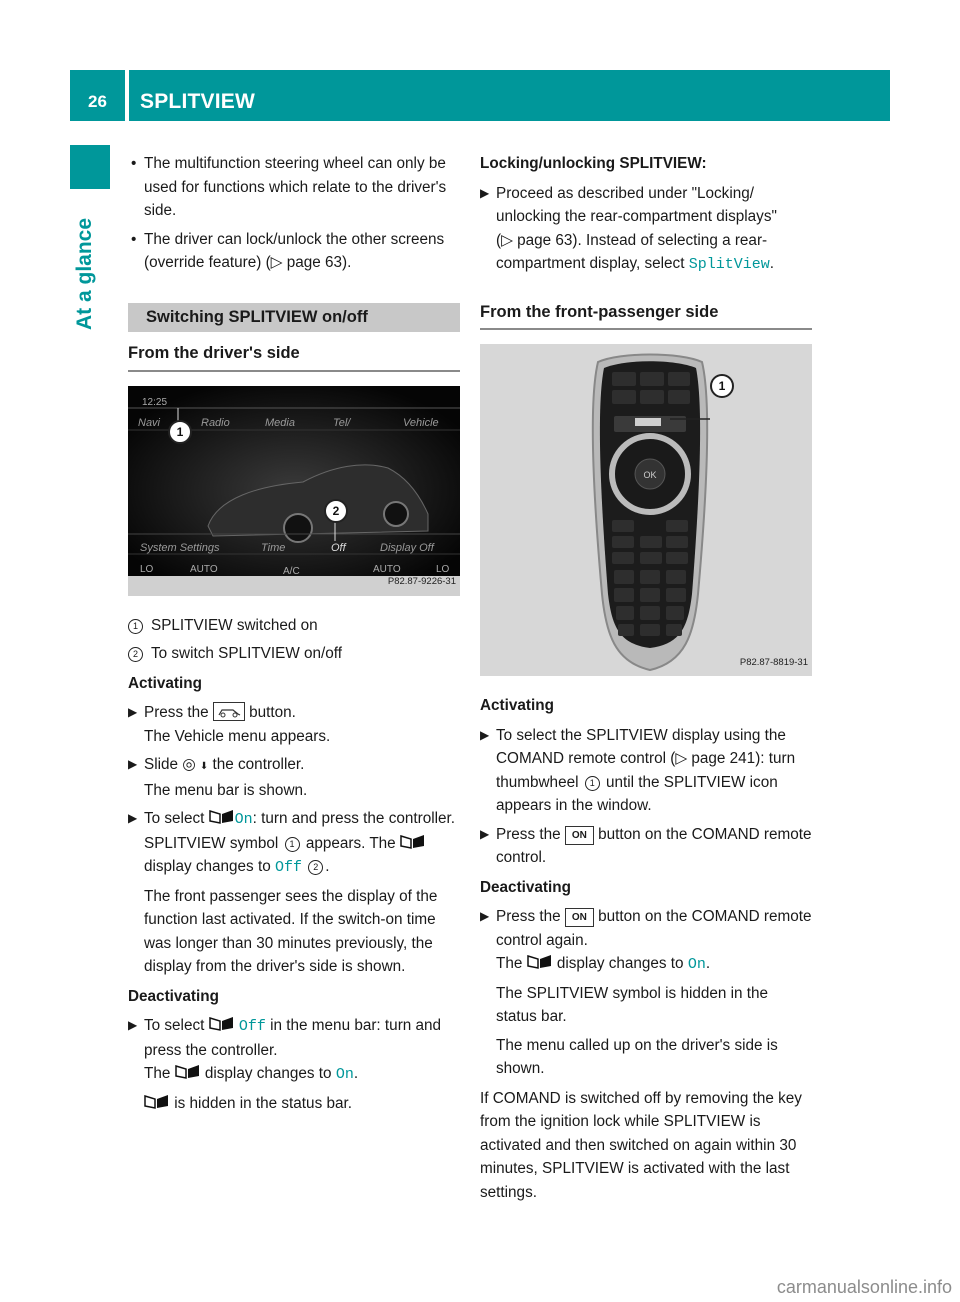 The width and height of the screenshot is (960, 1302). I want to click on callout-2: 2, so click(336, 510).